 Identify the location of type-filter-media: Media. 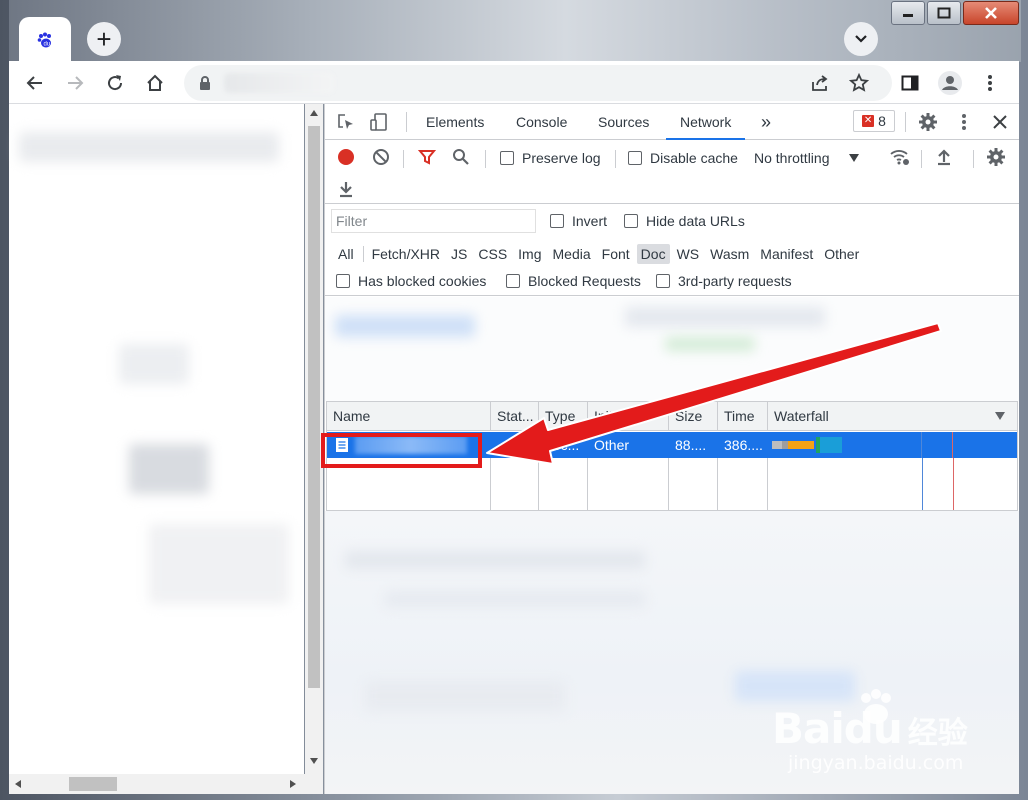
(572, 254).